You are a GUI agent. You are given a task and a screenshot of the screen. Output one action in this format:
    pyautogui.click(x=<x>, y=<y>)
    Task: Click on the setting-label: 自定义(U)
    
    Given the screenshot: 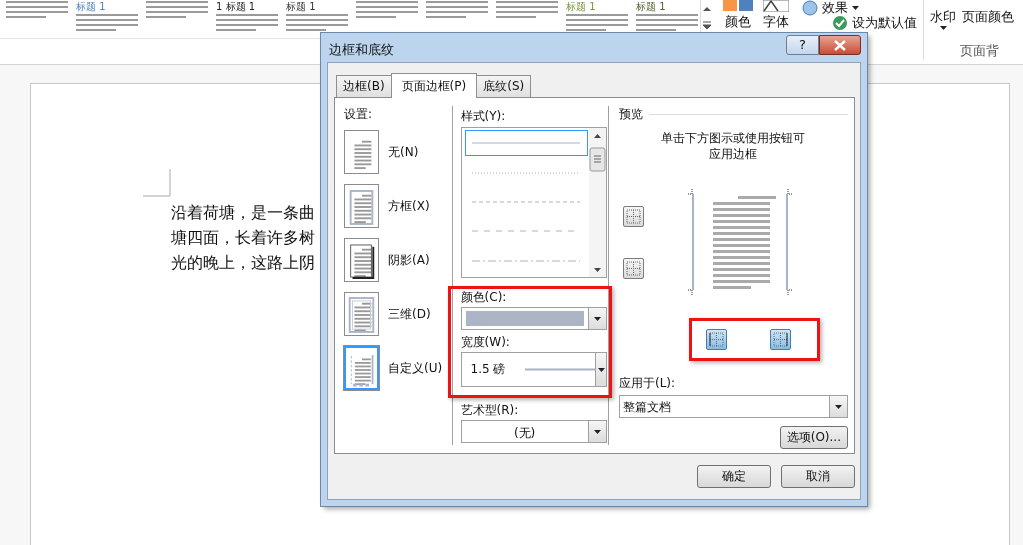 What is the action you would take?
    pyautogui.click(x=415, y=368)
    